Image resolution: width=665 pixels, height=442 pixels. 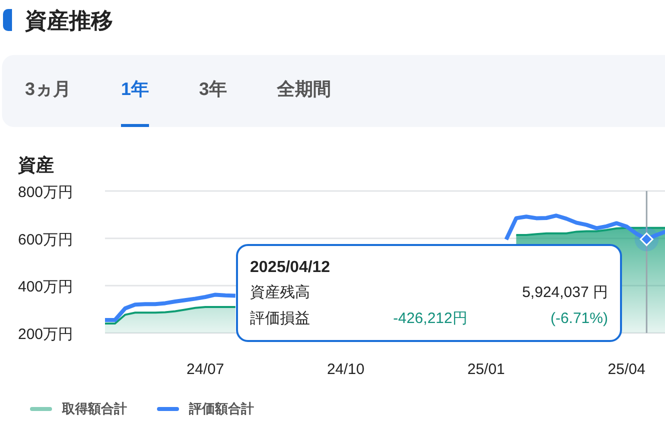 What do you see at coordinates (46, 192) in the screenshot?
I see `y-axis-label: 800万円` at bounding box center [46, 192].